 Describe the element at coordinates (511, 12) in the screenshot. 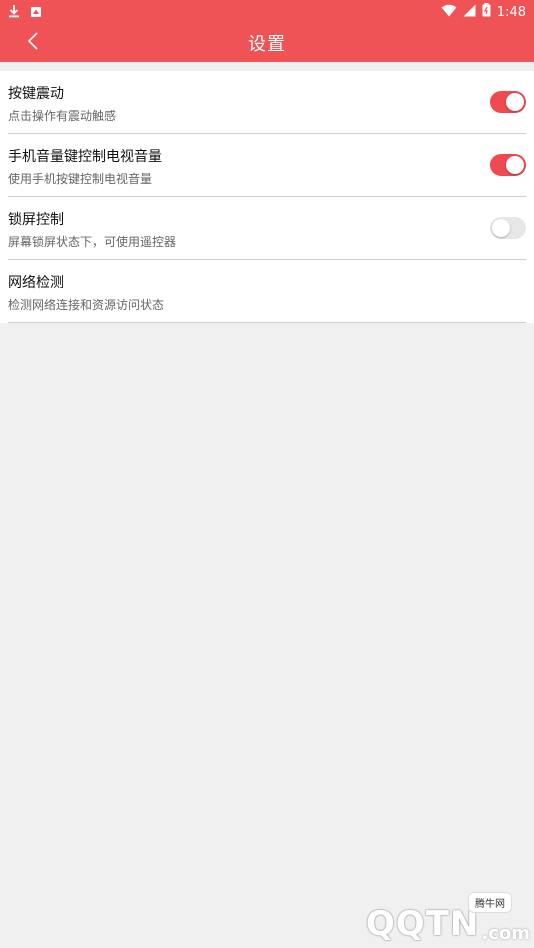

I see `status-time: 1:48` at that location.